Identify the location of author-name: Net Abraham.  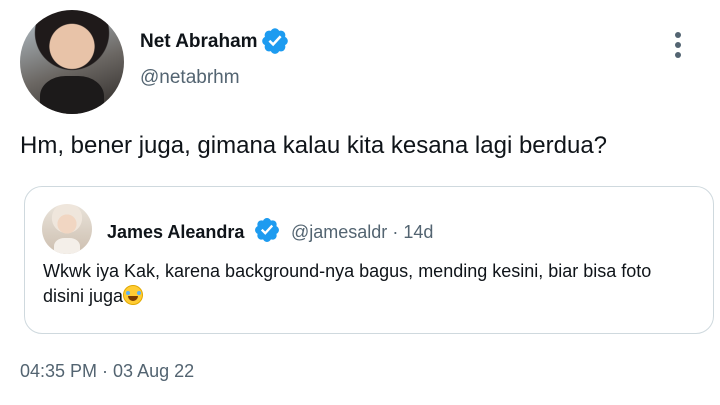
(199, 42).